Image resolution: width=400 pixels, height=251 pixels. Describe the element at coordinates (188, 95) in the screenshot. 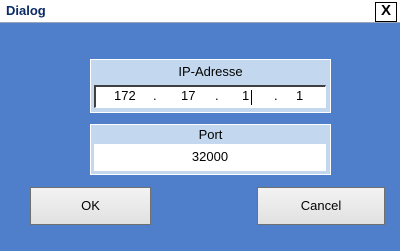

I see `ip-octet-2: 17` at that location.